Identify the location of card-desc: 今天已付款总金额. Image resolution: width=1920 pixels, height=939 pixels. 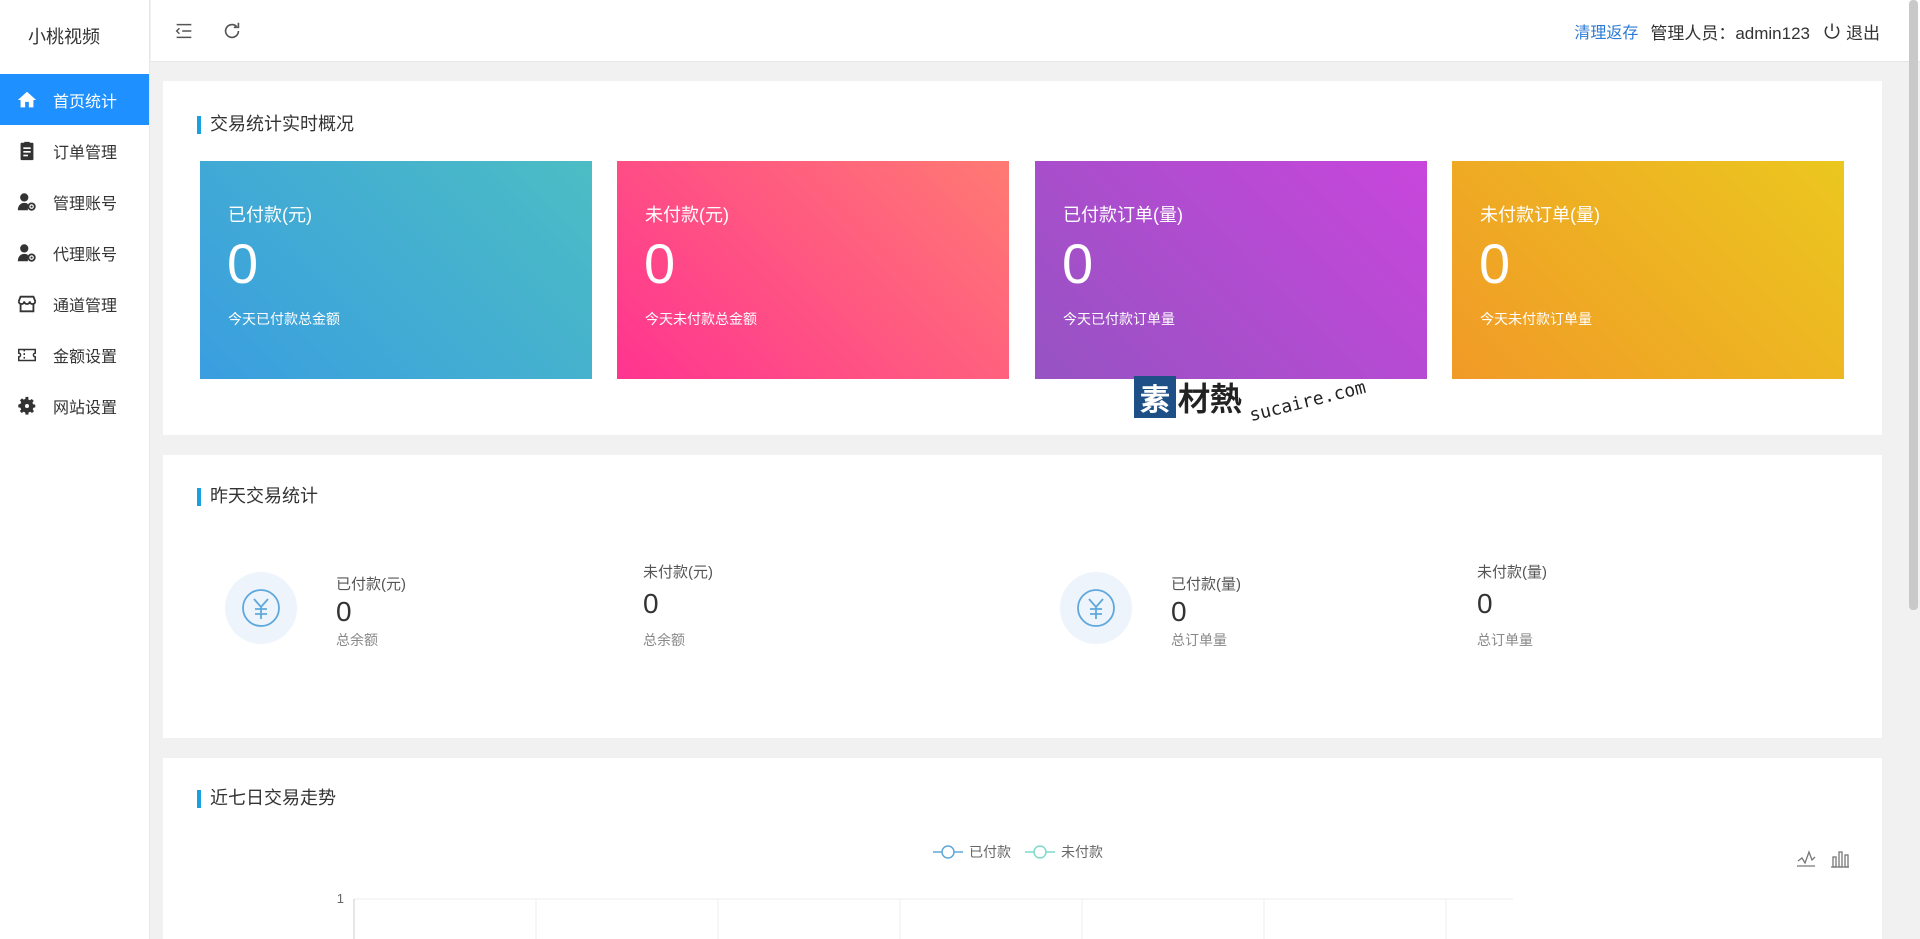
(284, 319).